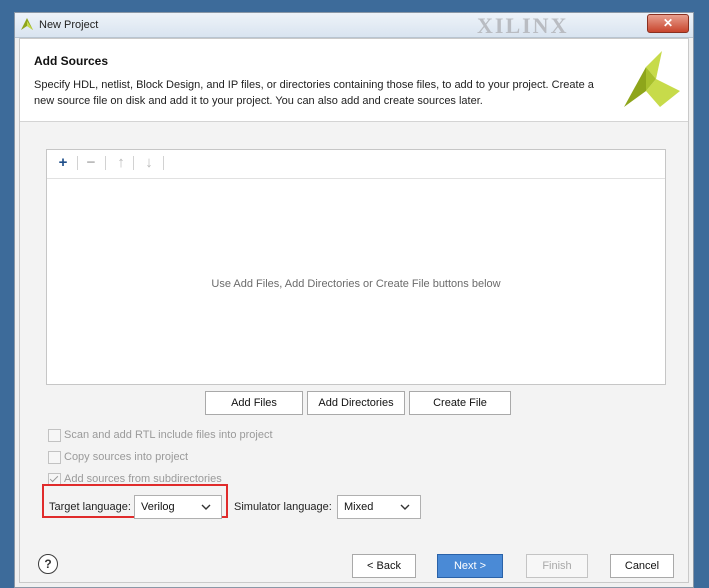 The height and width of the screenshot is (588, 709). What do you see at coordinates (158, 507) in the screenshot?
I see `target-language-value: Verilog` at bounding box center [158, 507].